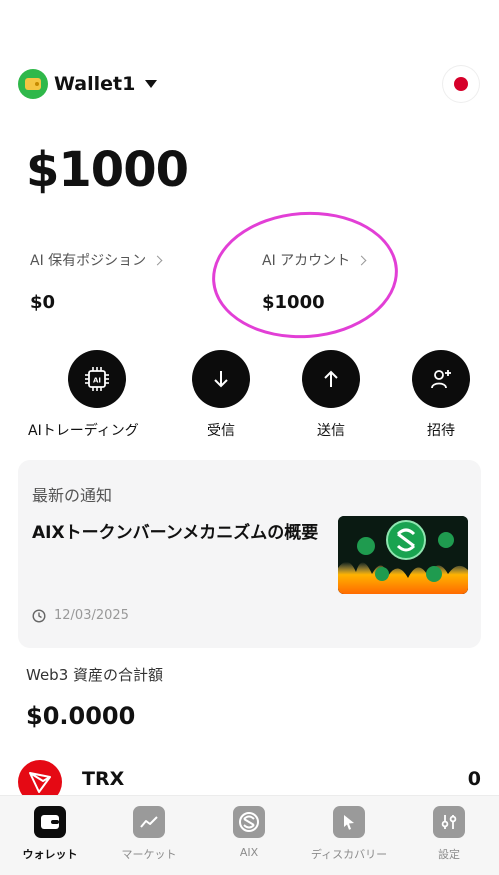 Image resolution: width=499 pixels, height=875 pixels. I want to click on wallet-selector: Wallet1, so click(88, 84).